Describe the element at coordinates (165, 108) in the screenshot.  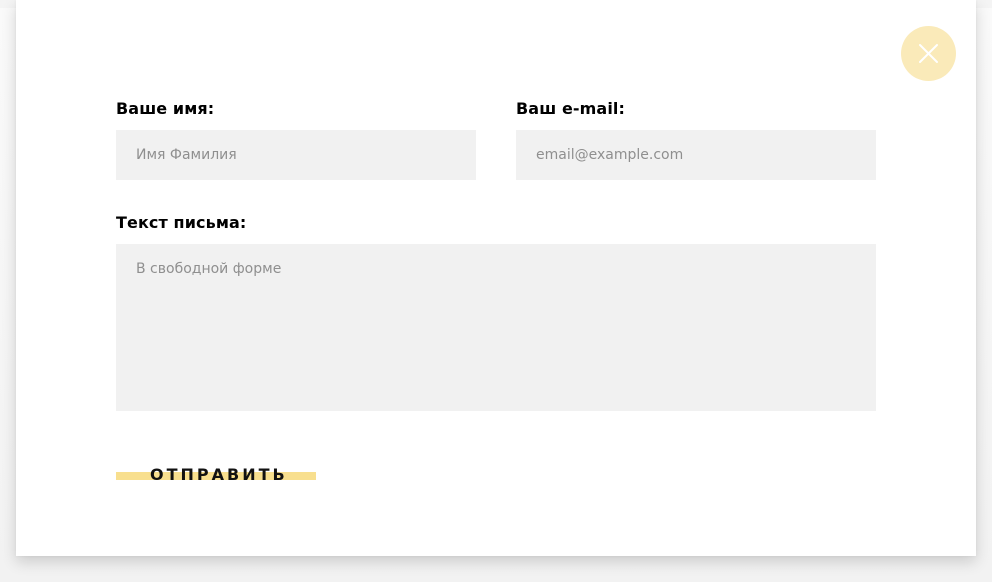
I see `name-label: Ваше имя:` at that location.